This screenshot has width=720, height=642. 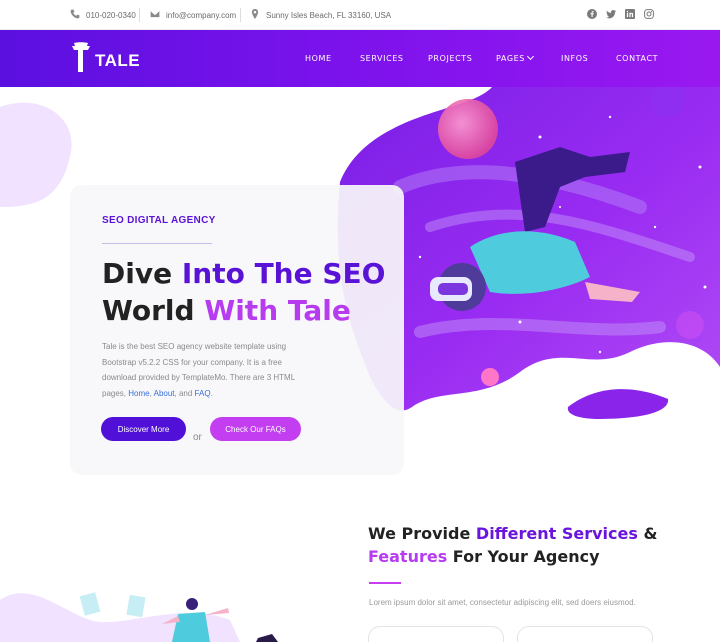 What do you see at coordinates (277, 310) in the screenshot?
I see `hero-title-highlight: With Tale` at bounding box center [277, 310].